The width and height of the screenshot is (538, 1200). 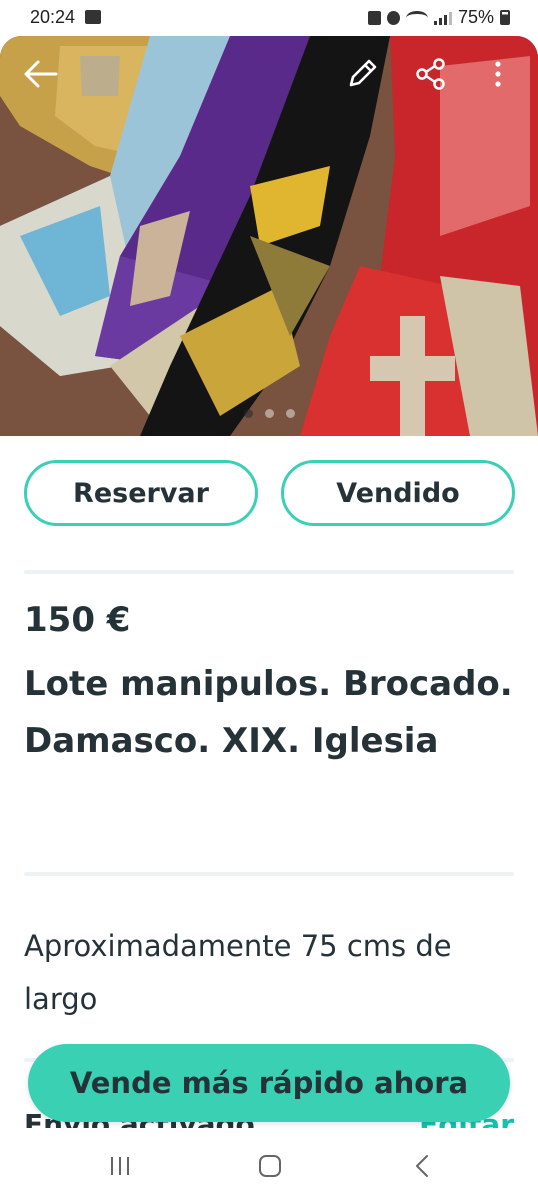 I want to click on back-button, so click(x=40, y=74).